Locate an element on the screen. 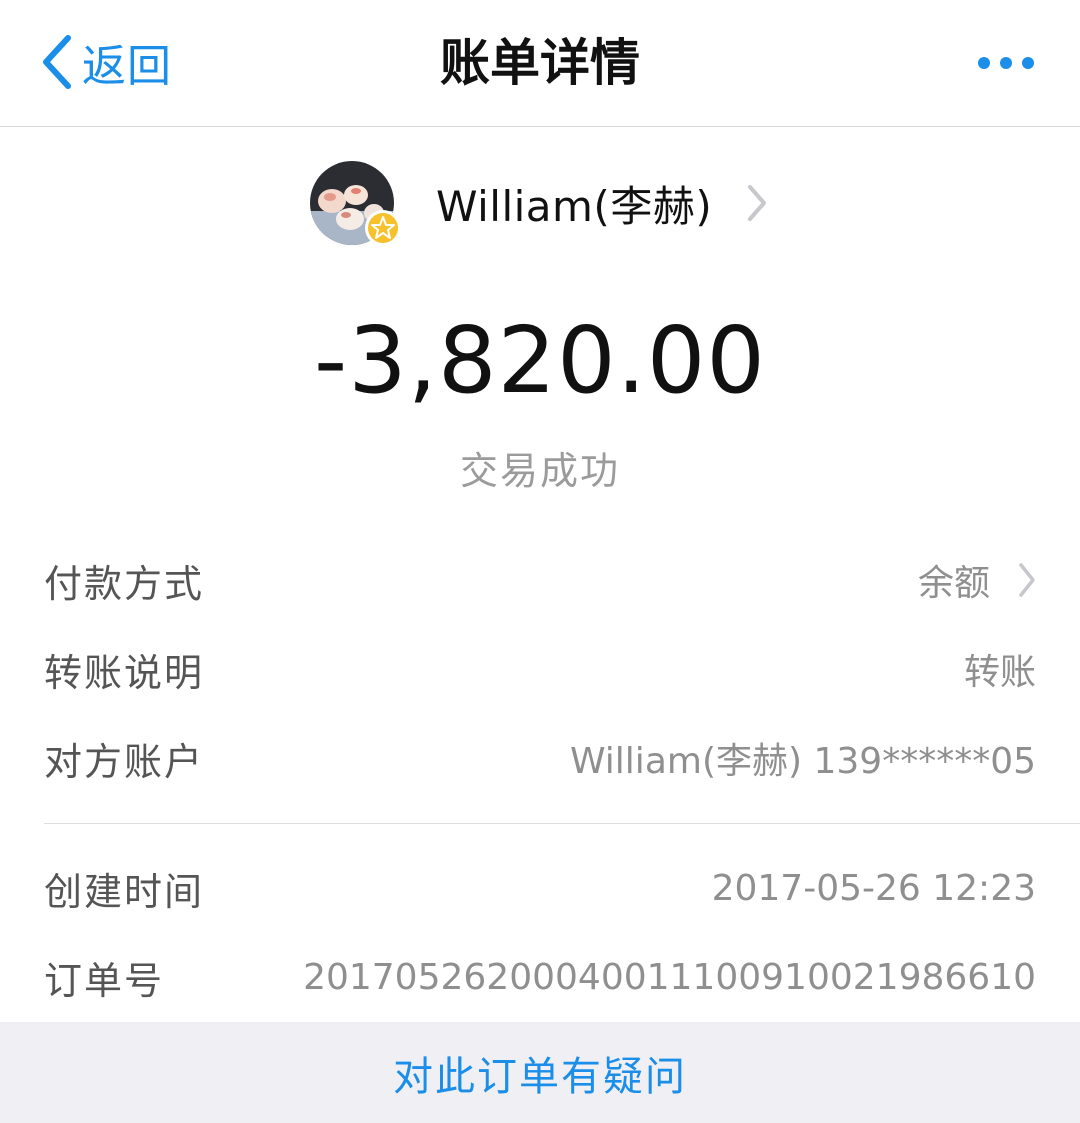 The image size is (1080, 1123). avatar is located at coordinates (355, 203).